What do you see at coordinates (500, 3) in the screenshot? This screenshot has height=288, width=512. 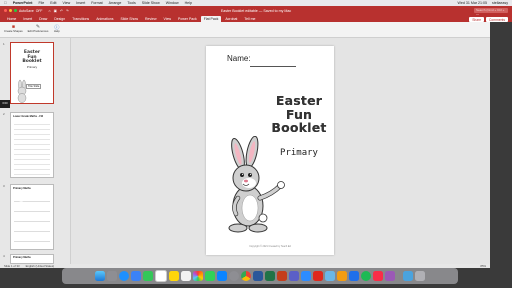 I see `user-name: stellaeasy` at bounding box center [500, 3].